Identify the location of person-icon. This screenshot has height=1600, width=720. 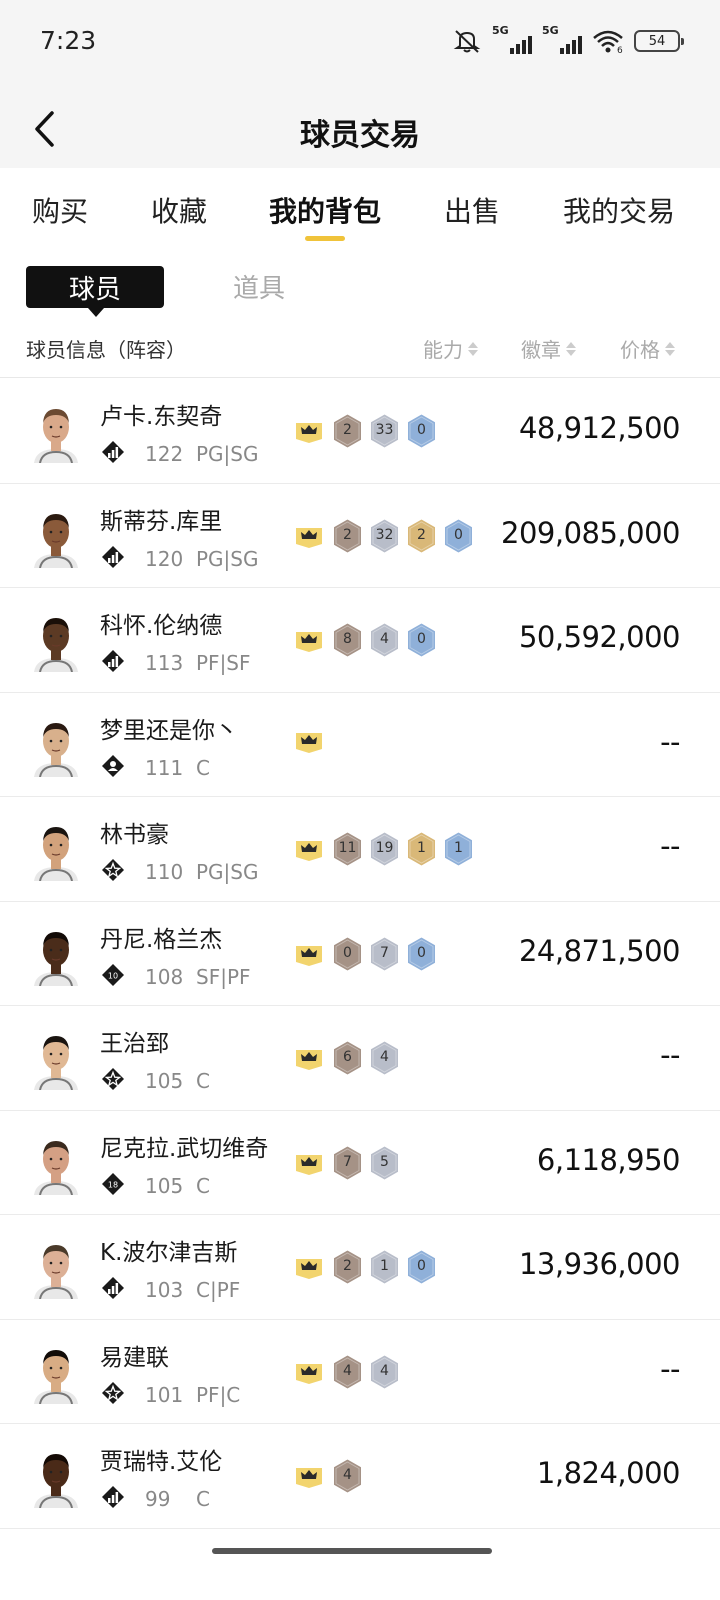
(113, 766).